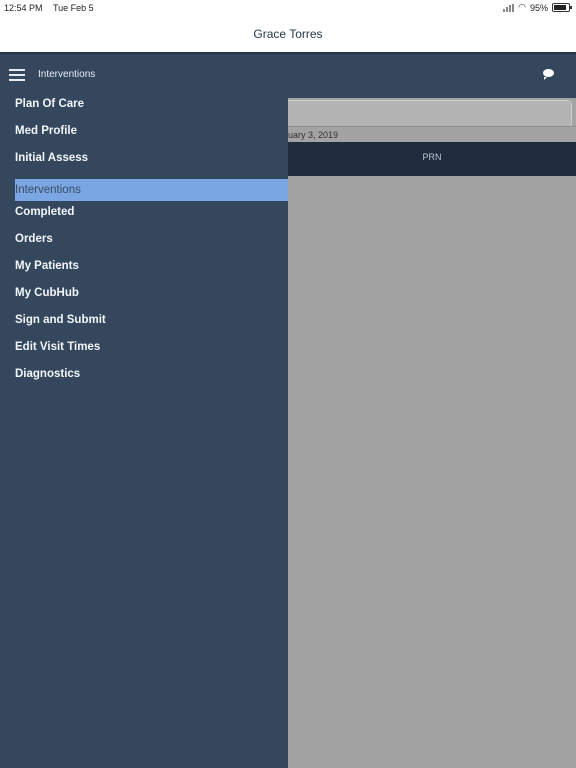 Image resolution: width=576 pixels, height=768 pixels. Describe the element at coordinates (151, 131) in the screenshot. I see `menu-item-med-profile: Med Profile` at that location.